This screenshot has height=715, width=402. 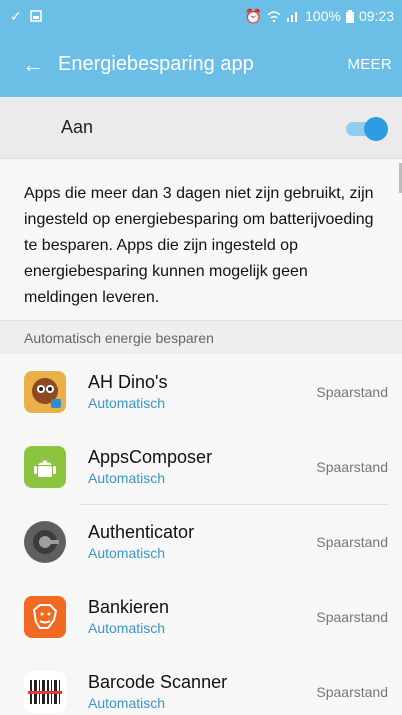 I want to click on app-bar: ← Energiebesparing app MEER, so click(x=201, y=64).